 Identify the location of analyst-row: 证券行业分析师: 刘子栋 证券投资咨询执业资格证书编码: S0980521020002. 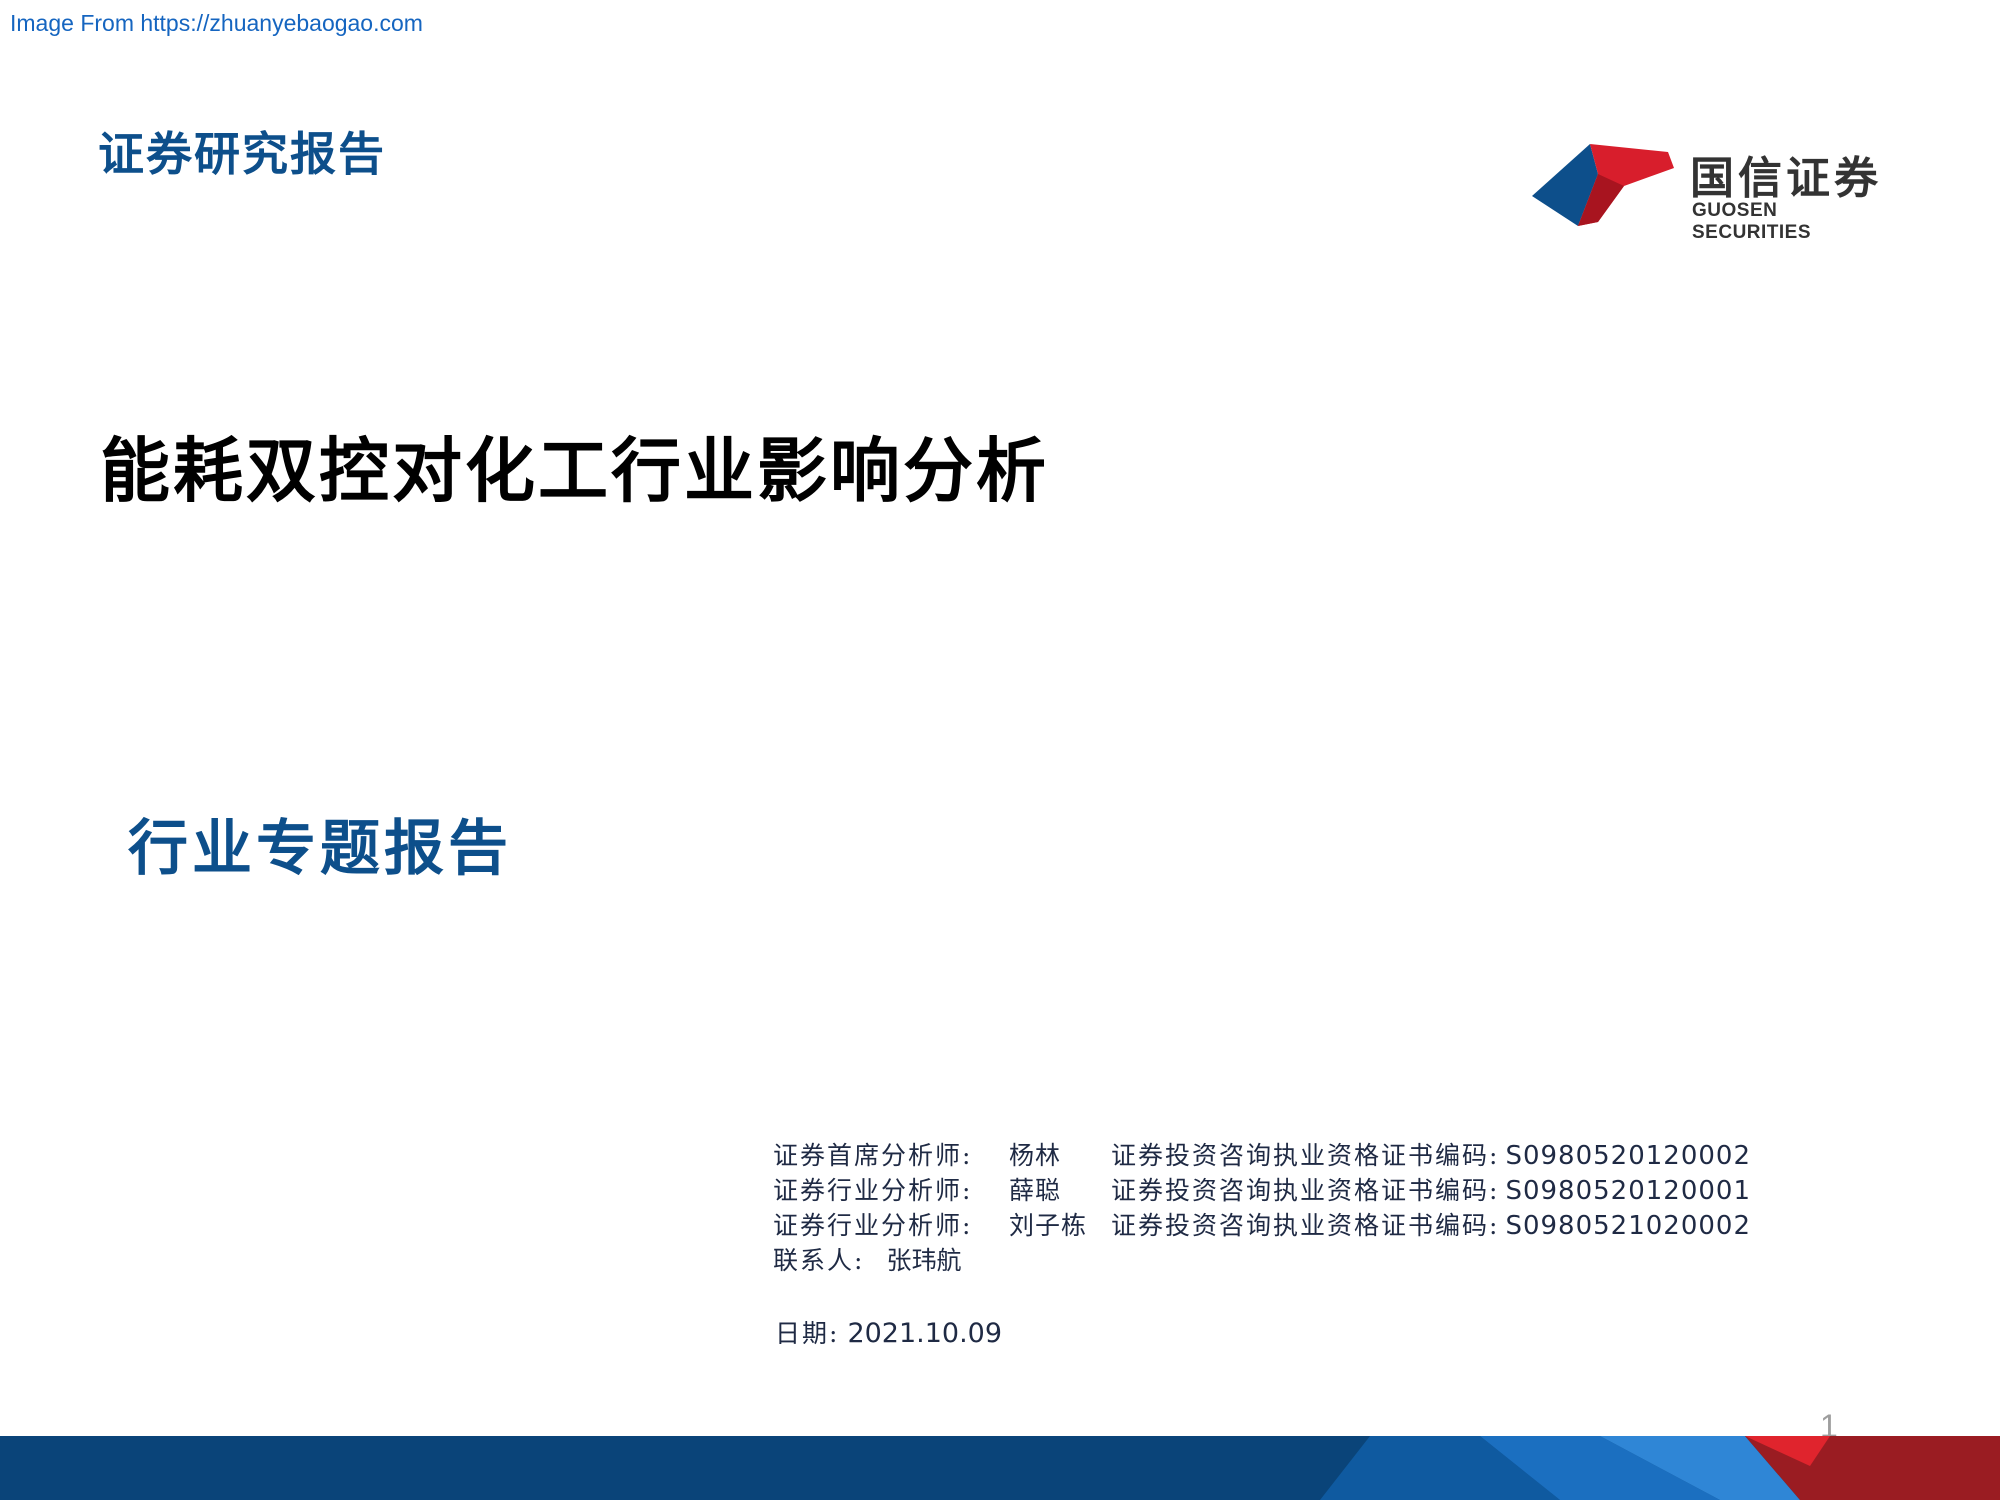
(1262, 1225).